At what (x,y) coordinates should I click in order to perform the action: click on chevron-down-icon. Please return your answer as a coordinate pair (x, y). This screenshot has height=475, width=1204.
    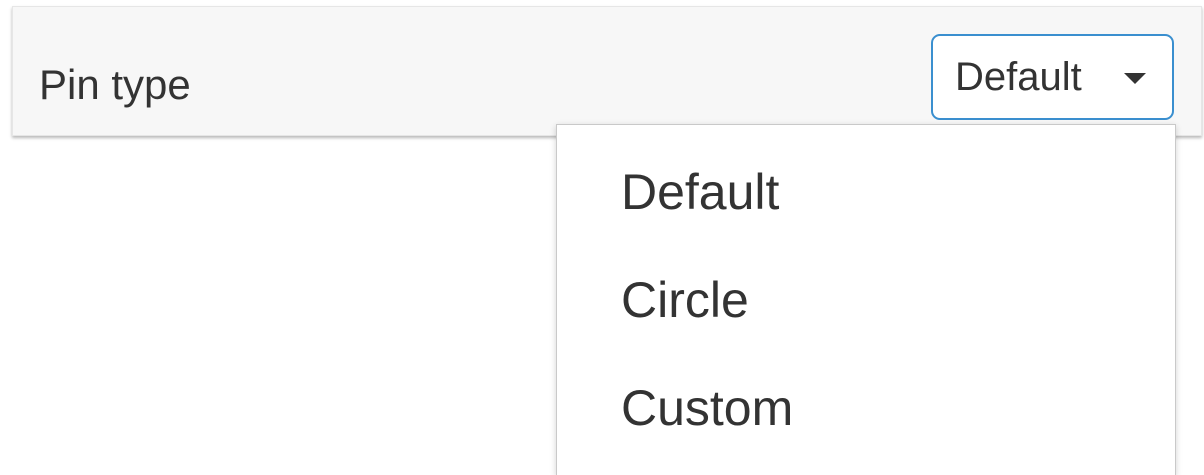
    Looking at the image, I should click on (1135, 78).